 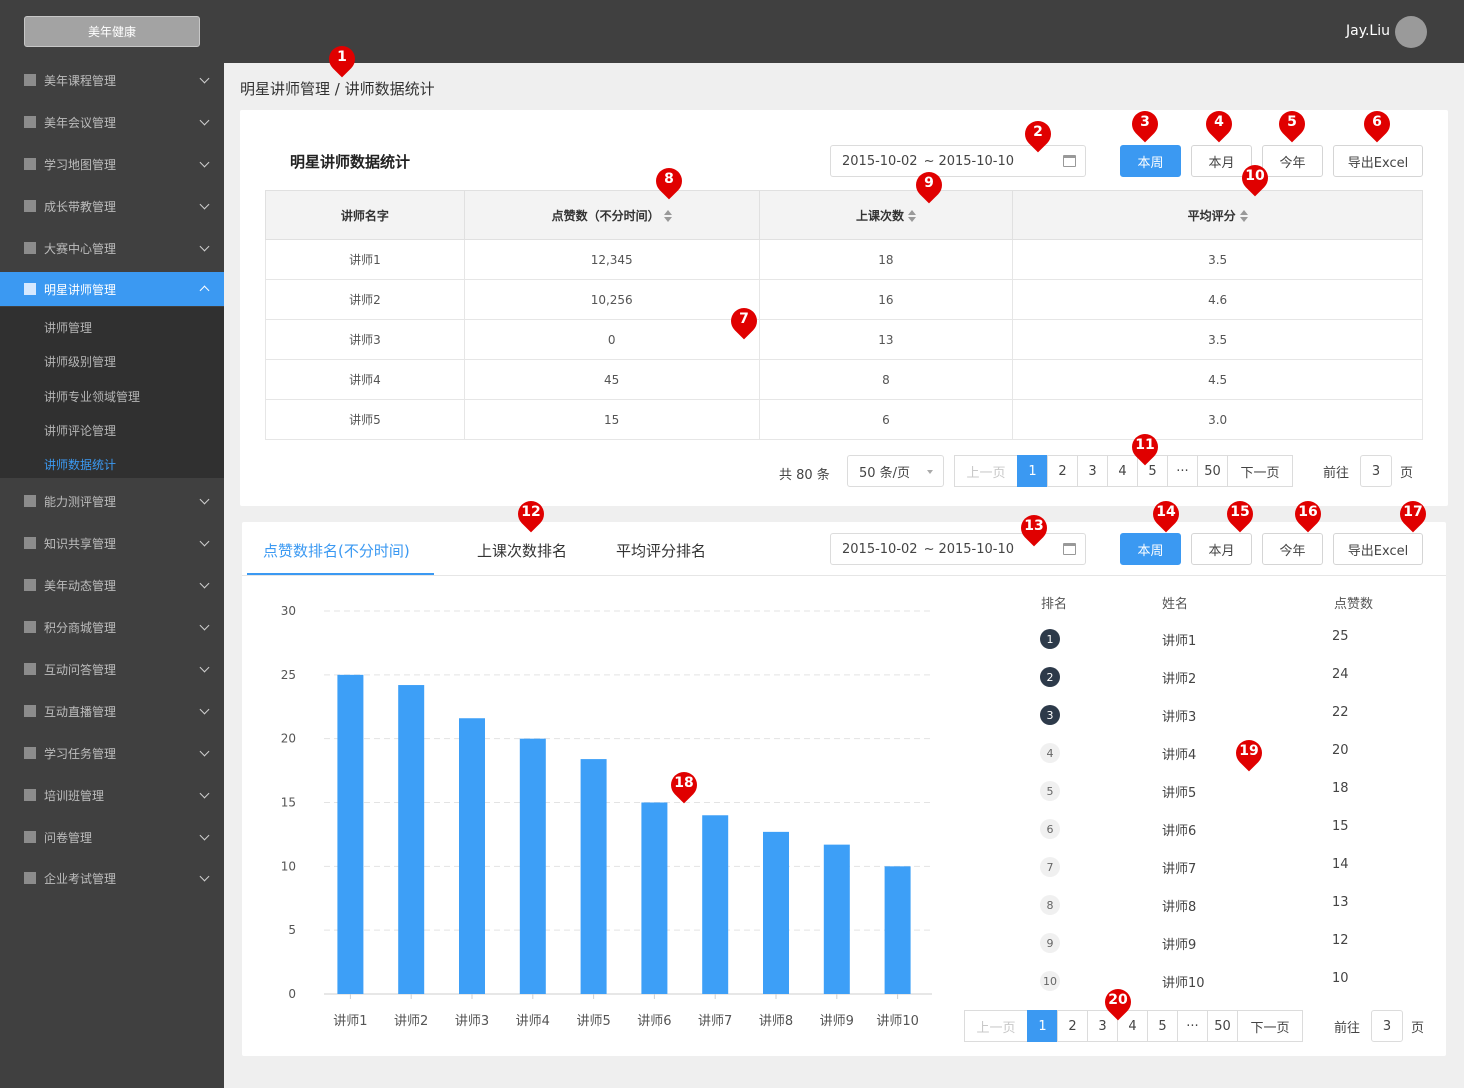 I want to click on sidebar-item-knowledge: 知识共享管理, so click(x=112, y=543).